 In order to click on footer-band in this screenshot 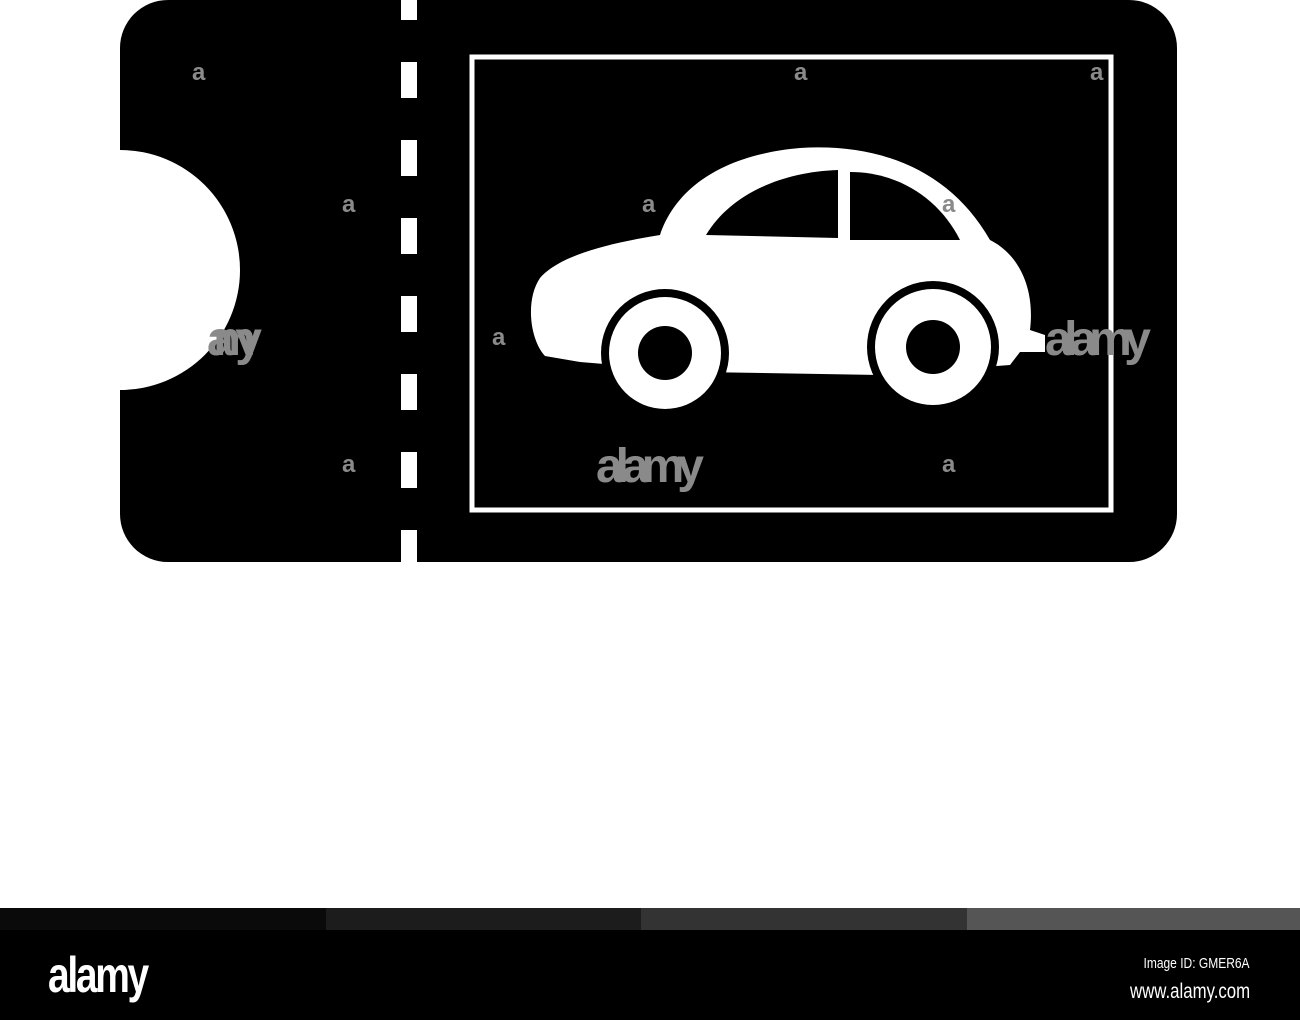, I will do `click(650, 975)`.